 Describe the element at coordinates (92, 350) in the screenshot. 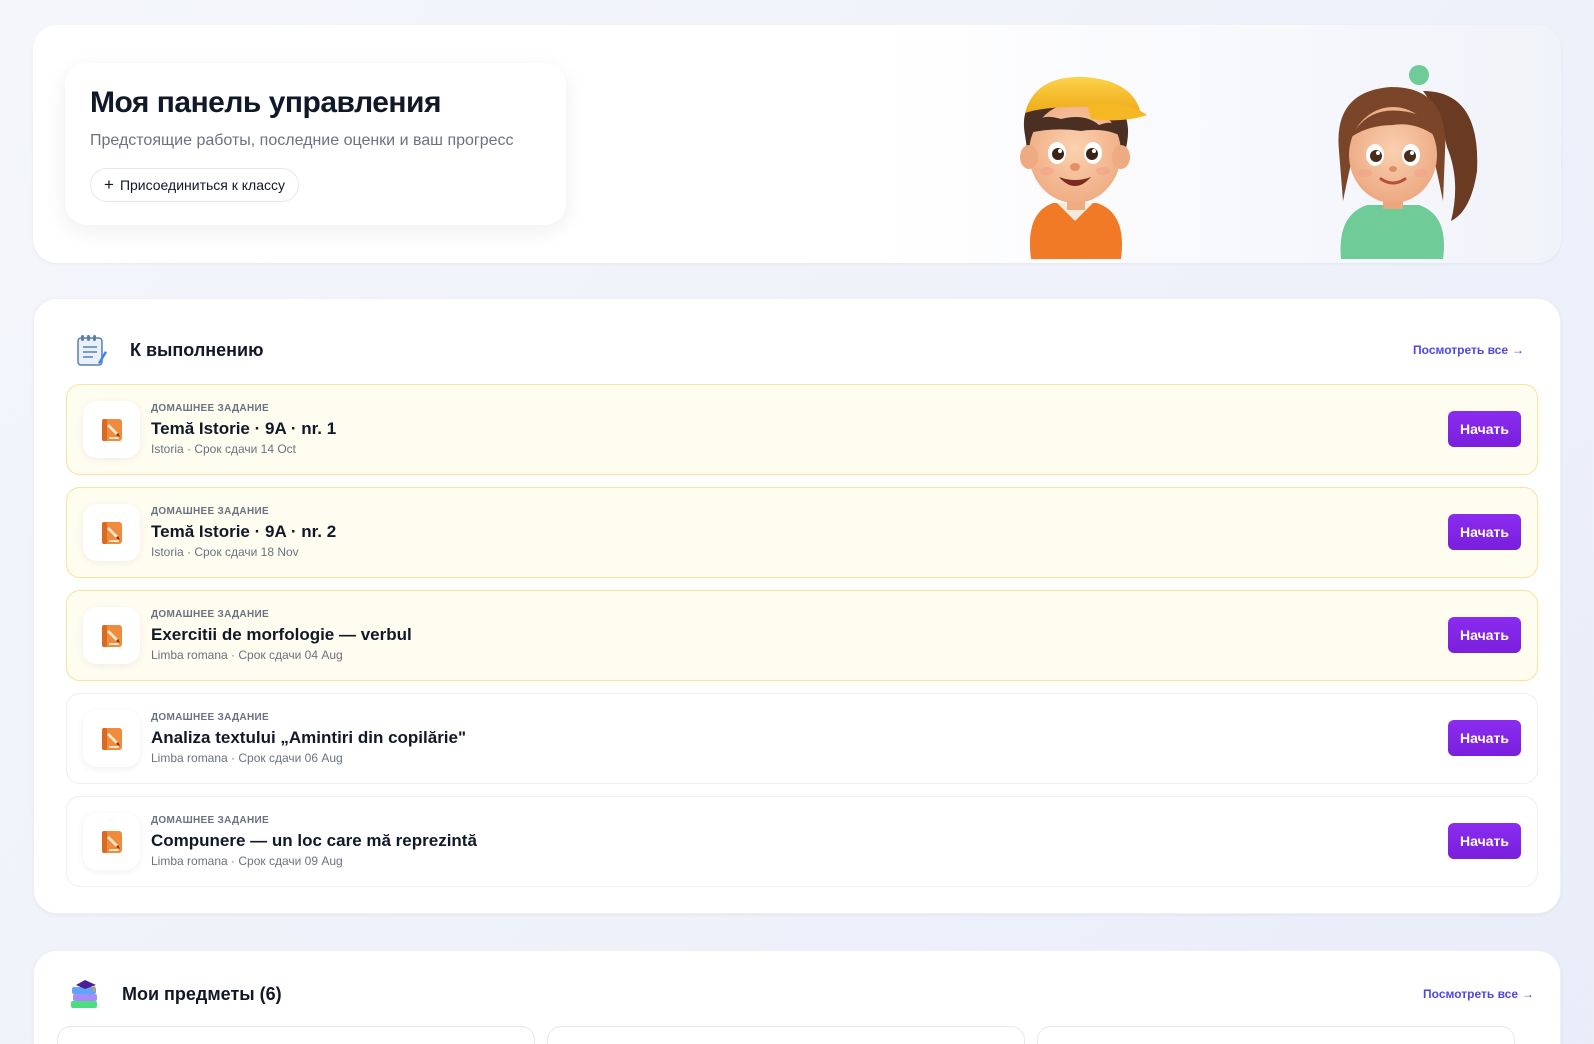

I see `notepad-icon` at that location.